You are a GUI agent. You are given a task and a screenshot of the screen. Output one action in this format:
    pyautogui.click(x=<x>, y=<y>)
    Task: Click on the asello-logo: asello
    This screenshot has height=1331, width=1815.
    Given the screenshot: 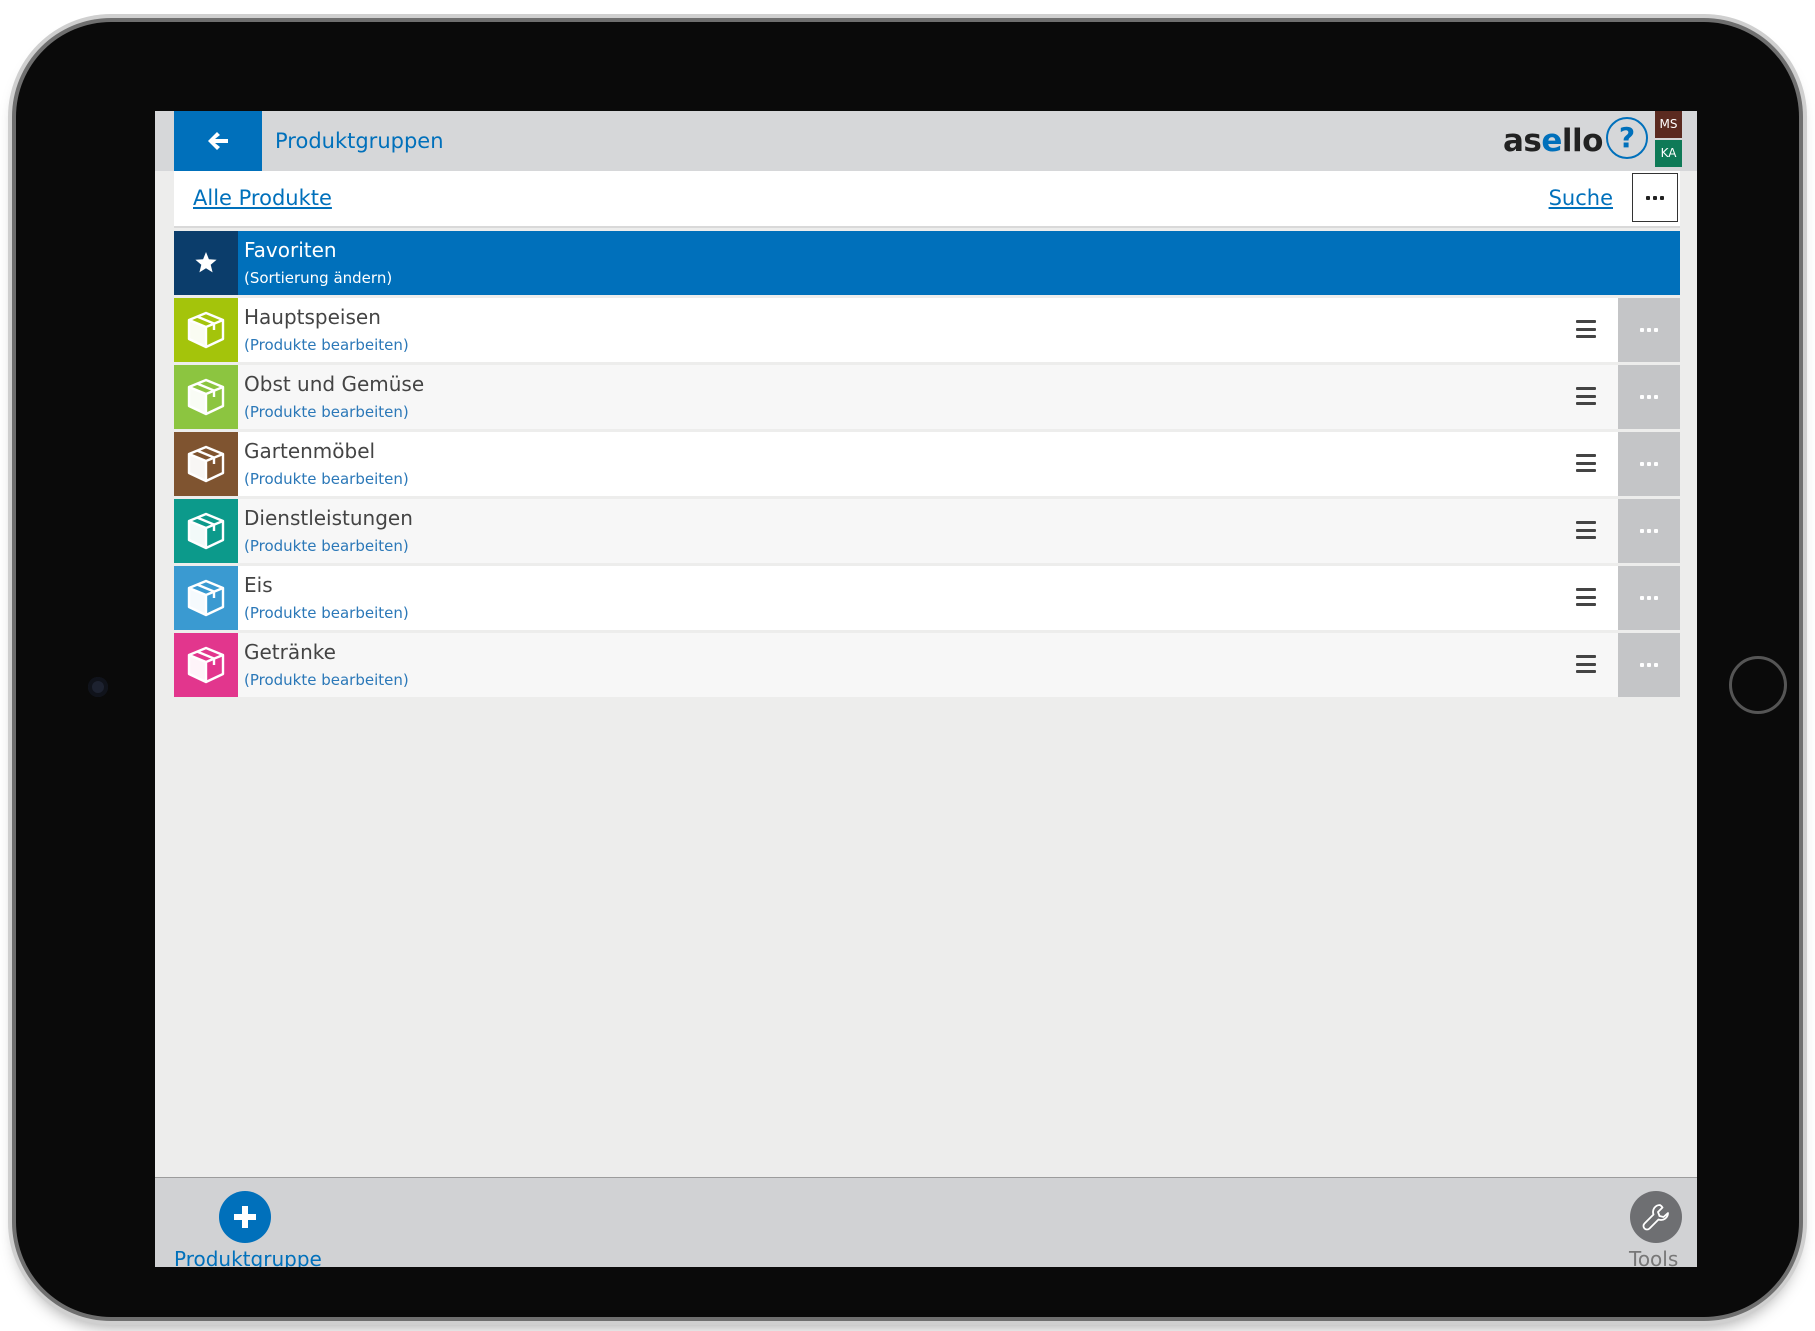 What is the action you would take?
    pyautogui.click(x=1553, y=141)
    